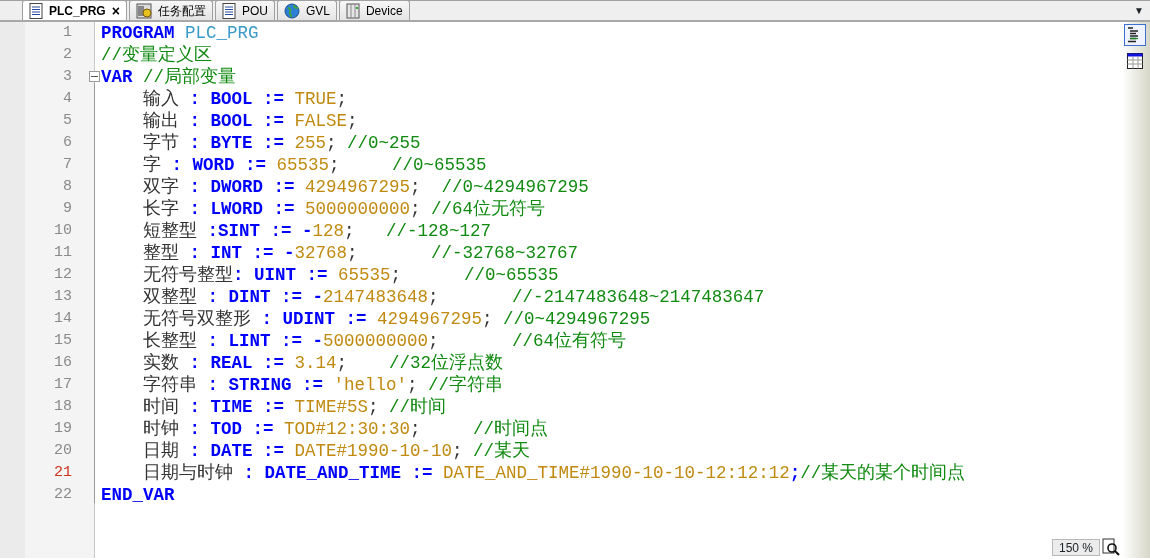 The height and width of the screenshot is (560, 1150). What do you see at coordinates (1075, 547) in the screenshot?
I see `zoom-level: 150 %` at bounding box center [1075, 547].